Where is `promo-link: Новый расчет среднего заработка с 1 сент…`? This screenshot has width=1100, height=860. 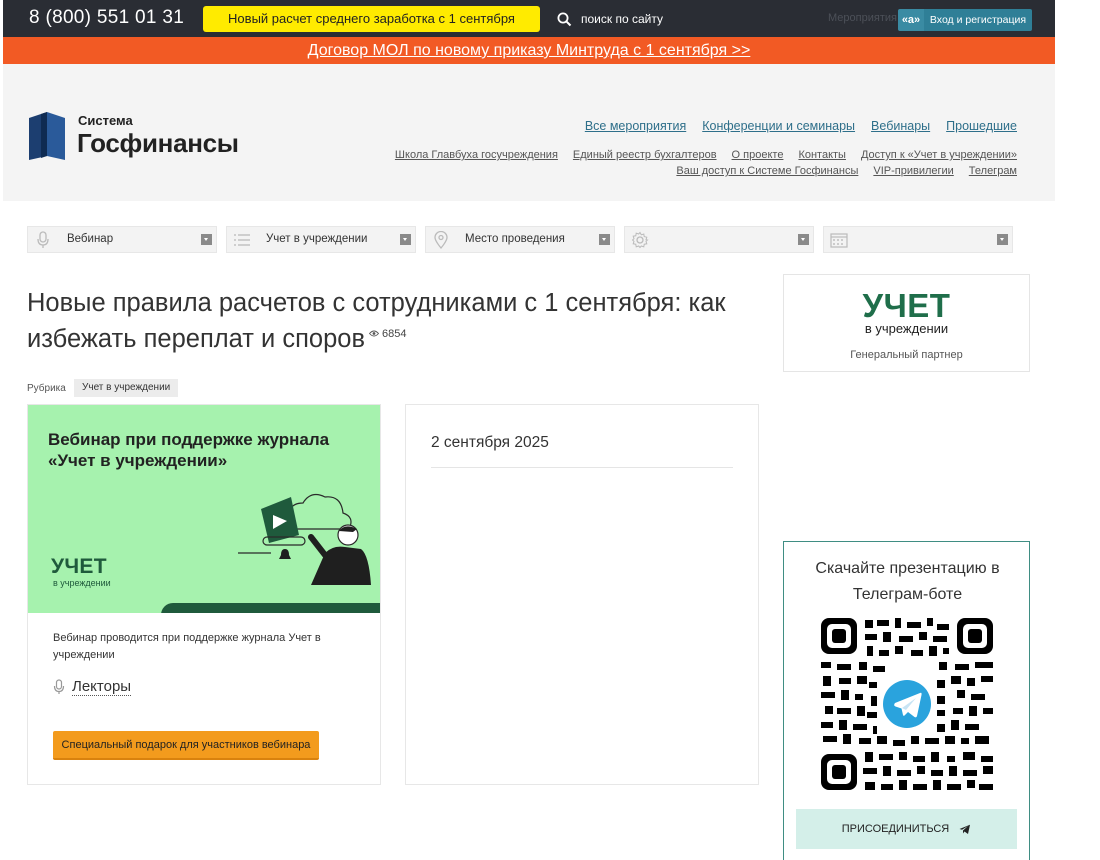 promo-link: Новый расчет среднего заработка с 1 сент… is located at coordinates (371, 19).